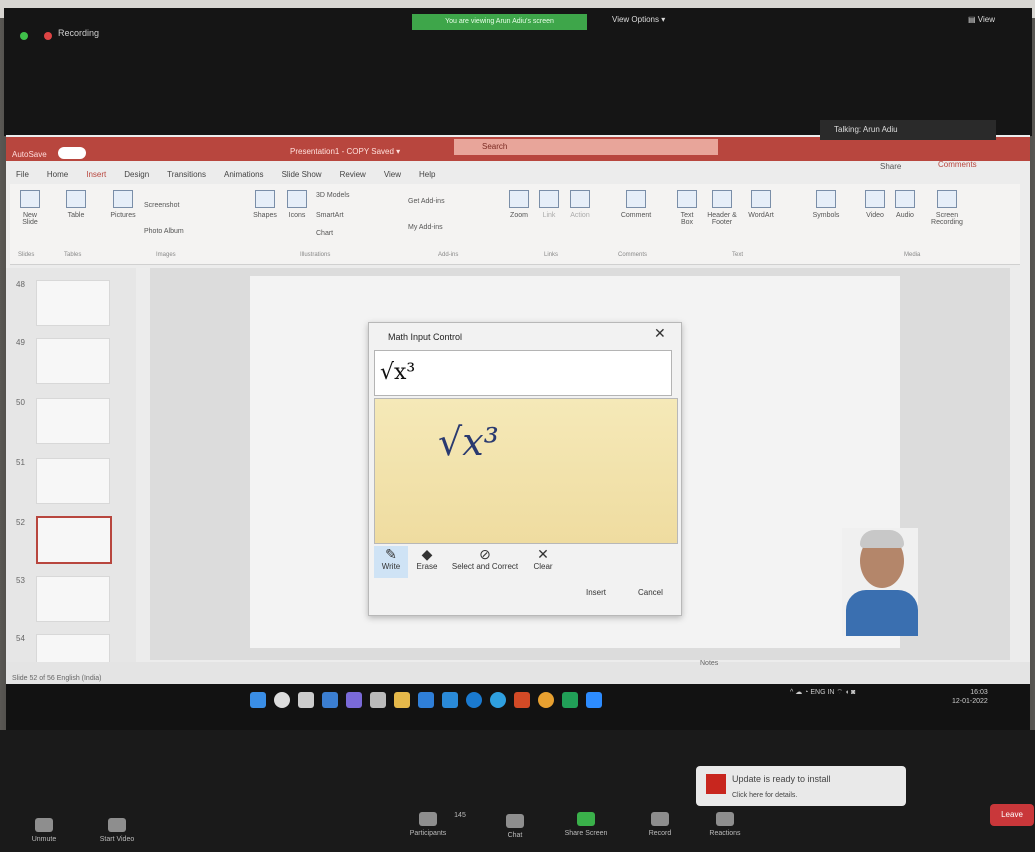  I want to click on powerpoint-icon, so click(522, 700).